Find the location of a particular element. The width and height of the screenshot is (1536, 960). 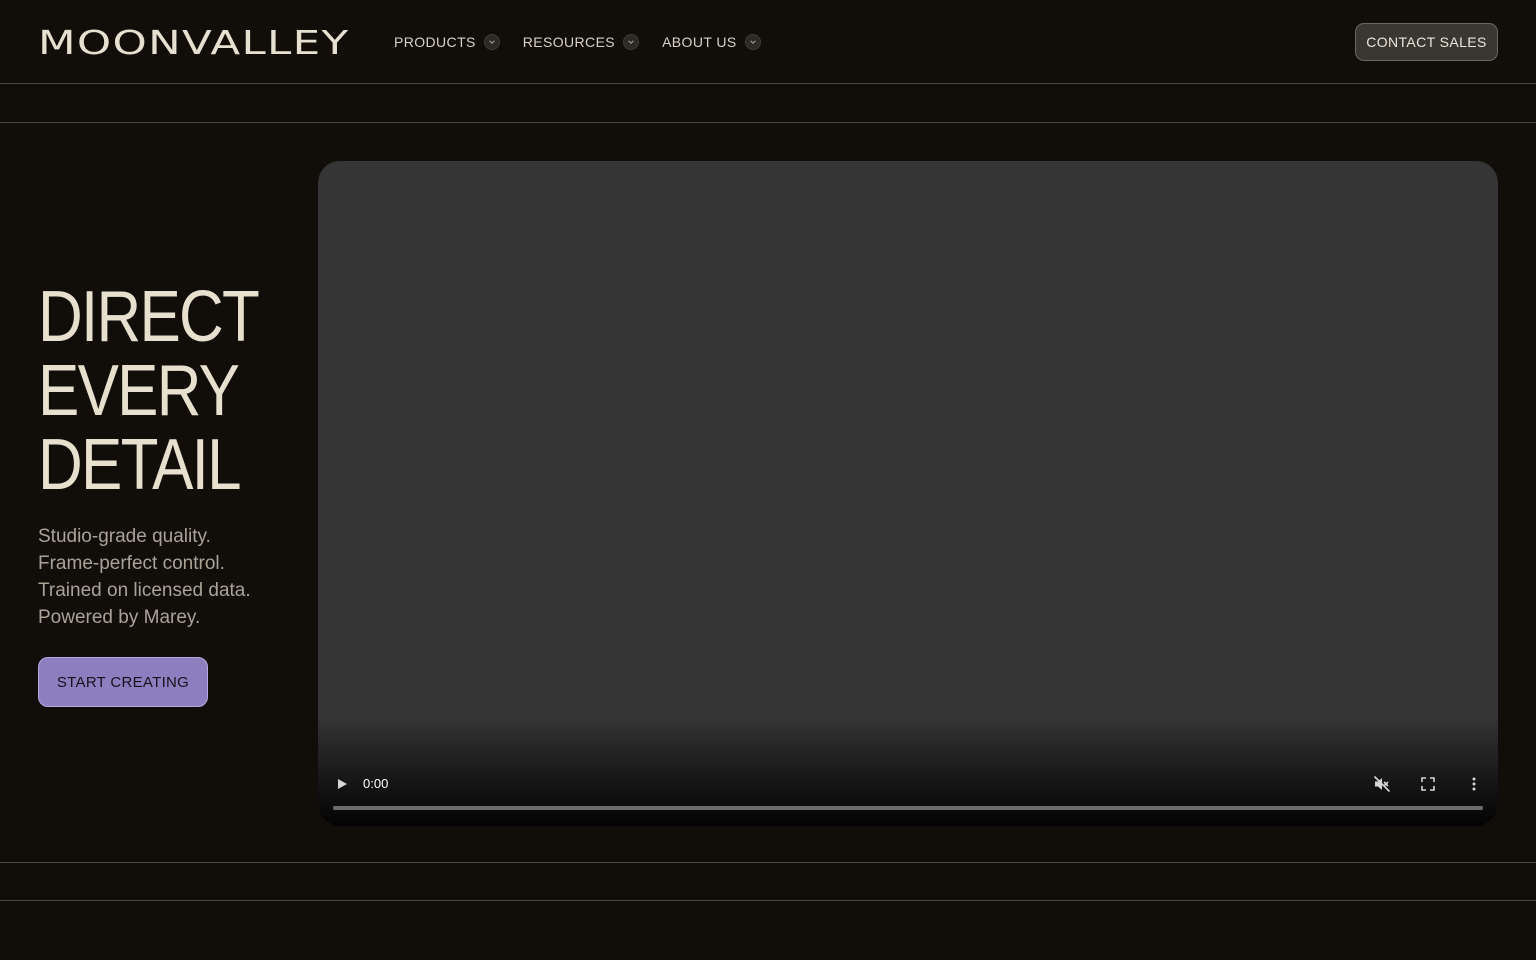

nav-item-products: PRODUCTS is located at coordinates (447, 42).